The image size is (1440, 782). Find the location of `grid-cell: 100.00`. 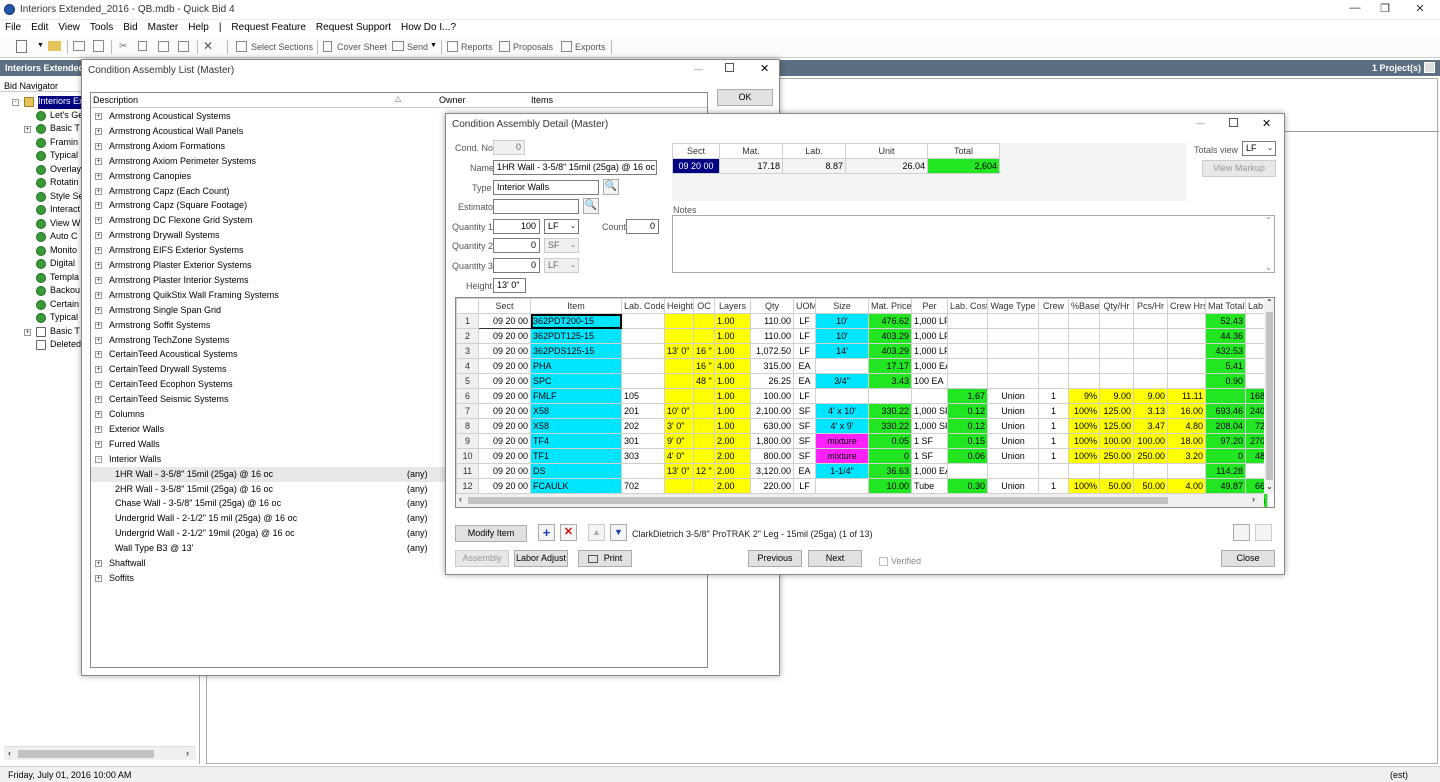

grid-cell: 100.00 is located at coordinates (1116, 441).